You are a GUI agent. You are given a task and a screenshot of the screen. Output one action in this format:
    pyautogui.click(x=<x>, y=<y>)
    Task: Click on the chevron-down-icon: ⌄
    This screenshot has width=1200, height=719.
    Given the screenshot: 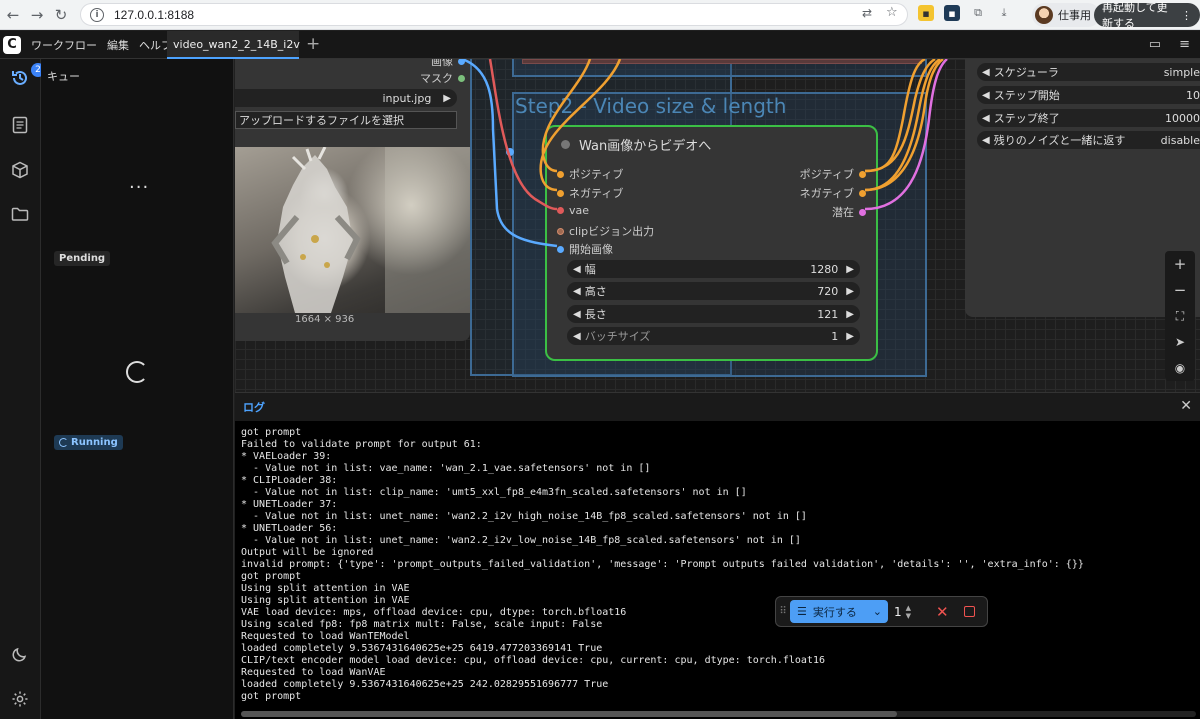 What is the action you would take?
    pyautogui.click(x=877, y=611)
    